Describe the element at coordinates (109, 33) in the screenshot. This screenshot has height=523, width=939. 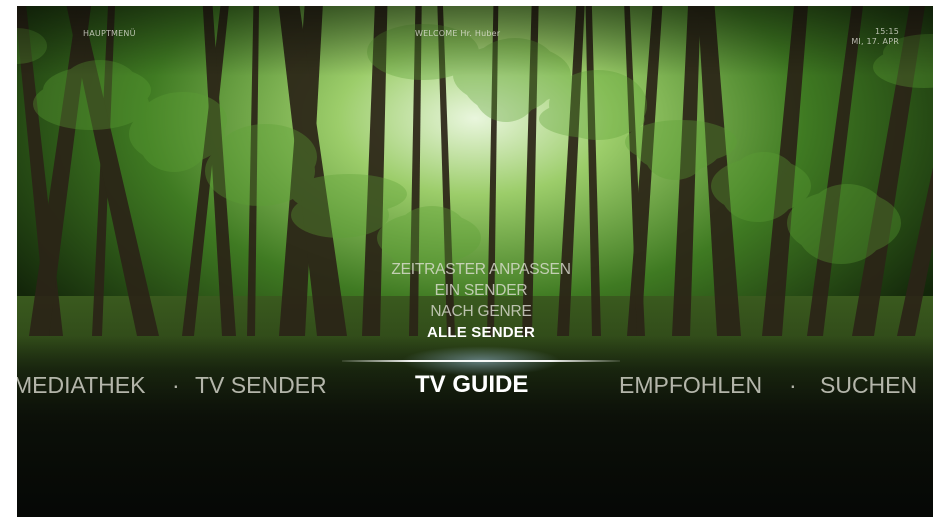
I see `hauptmenu-label: HAUPTMENÜ` at that location.